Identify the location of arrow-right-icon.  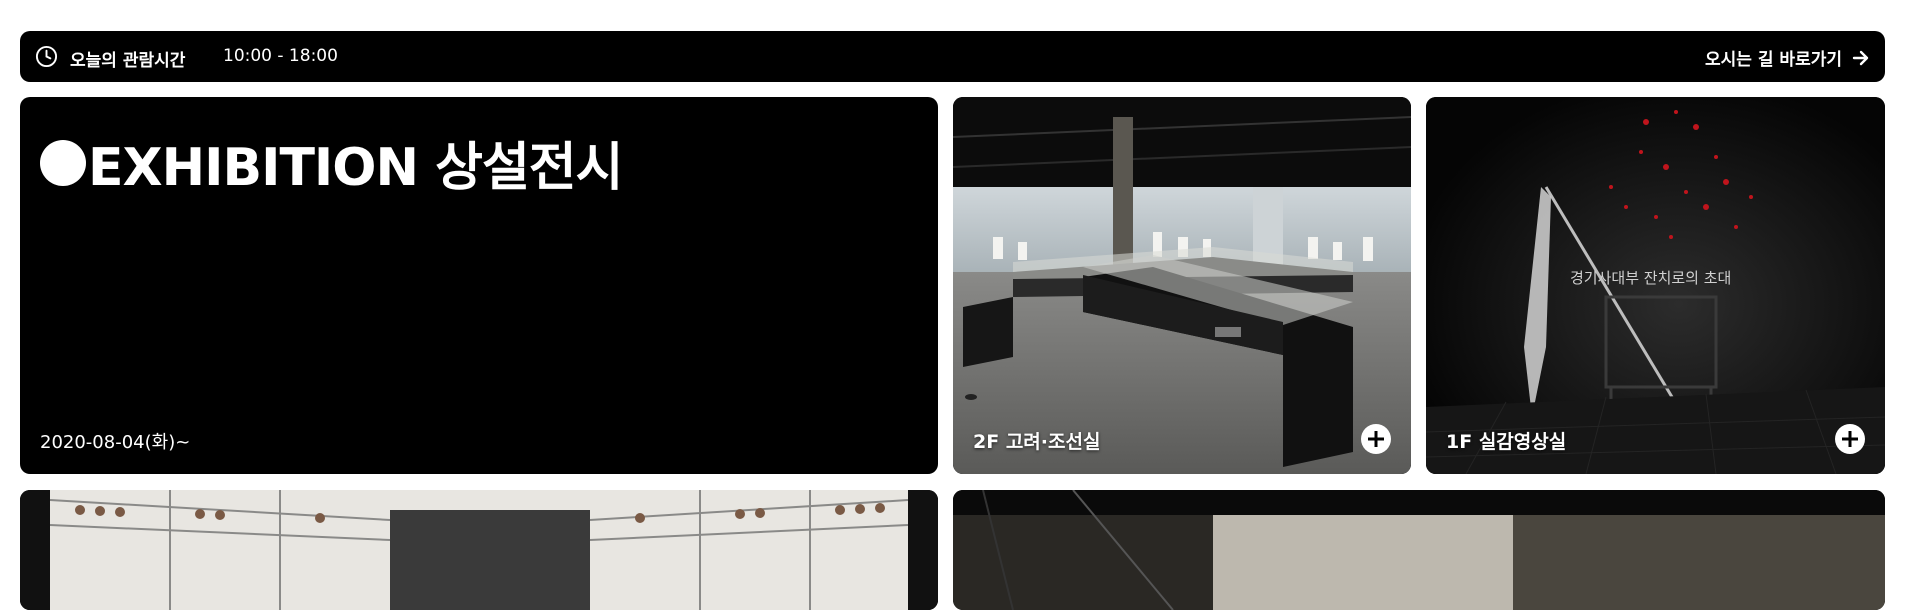
(1860, 57).